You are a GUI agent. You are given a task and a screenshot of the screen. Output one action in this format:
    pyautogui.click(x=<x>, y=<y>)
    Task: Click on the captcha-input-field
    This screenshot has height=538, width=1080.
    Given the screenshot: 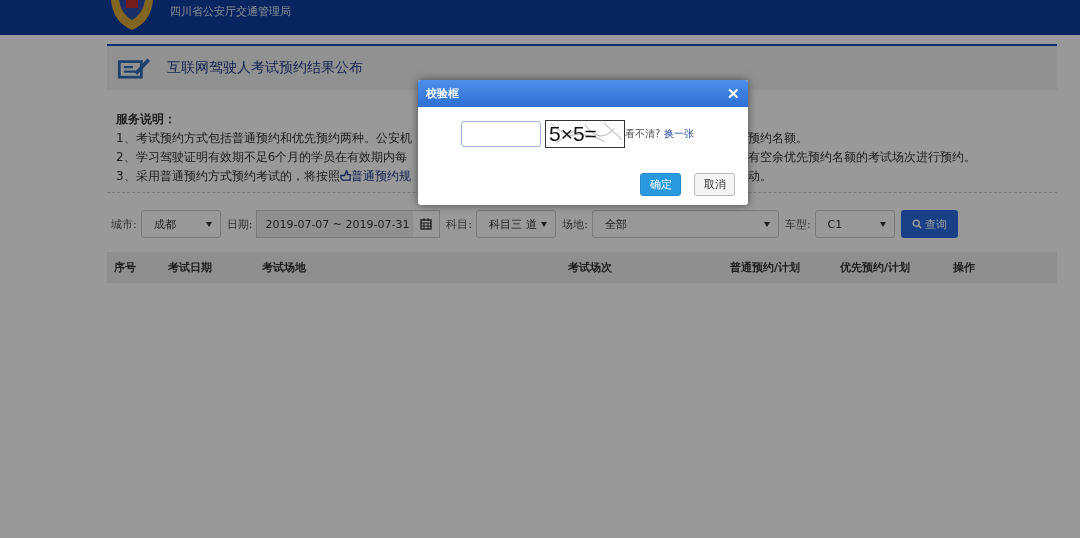 What is the action you would take?
    pyautogui.click(x=501, y=134)
    